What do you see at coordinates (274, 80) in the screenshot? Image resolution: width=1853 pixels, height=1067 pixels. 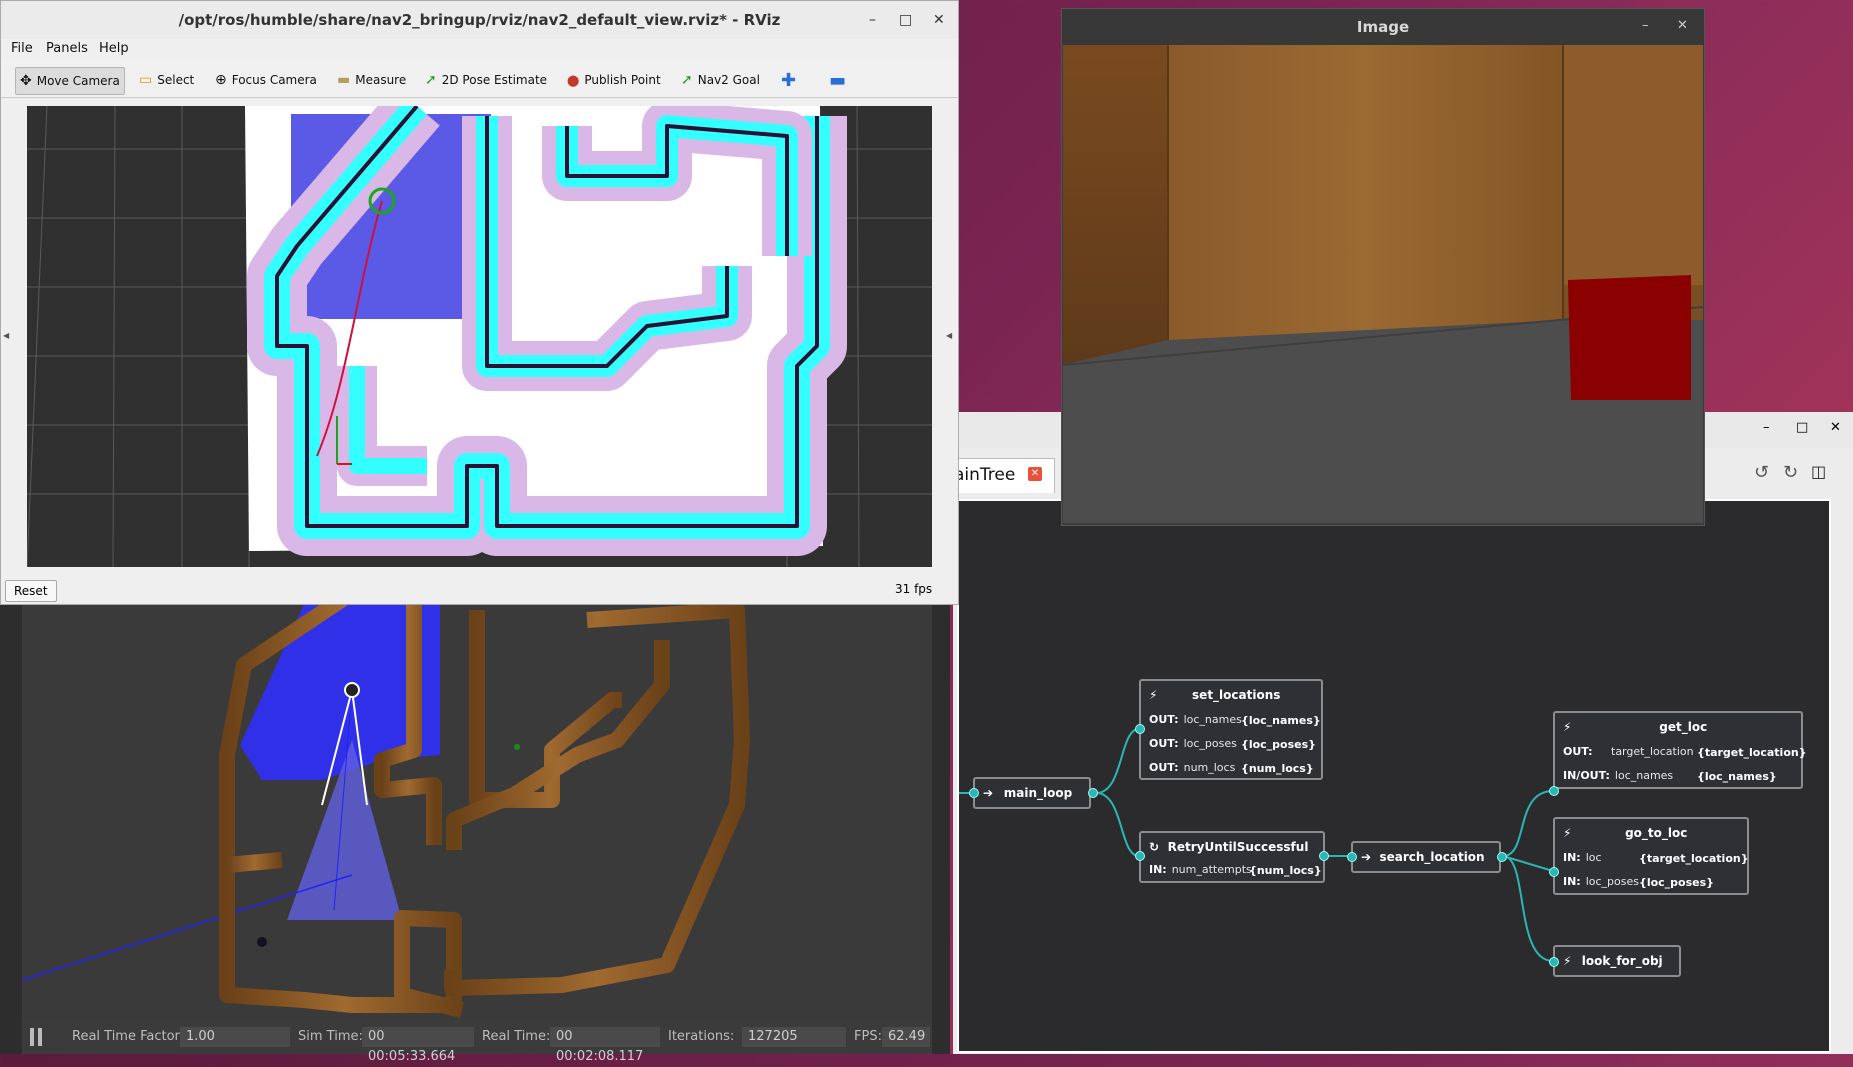 I see `tool-label: Focus Camera` at bounding box center [274, 80].